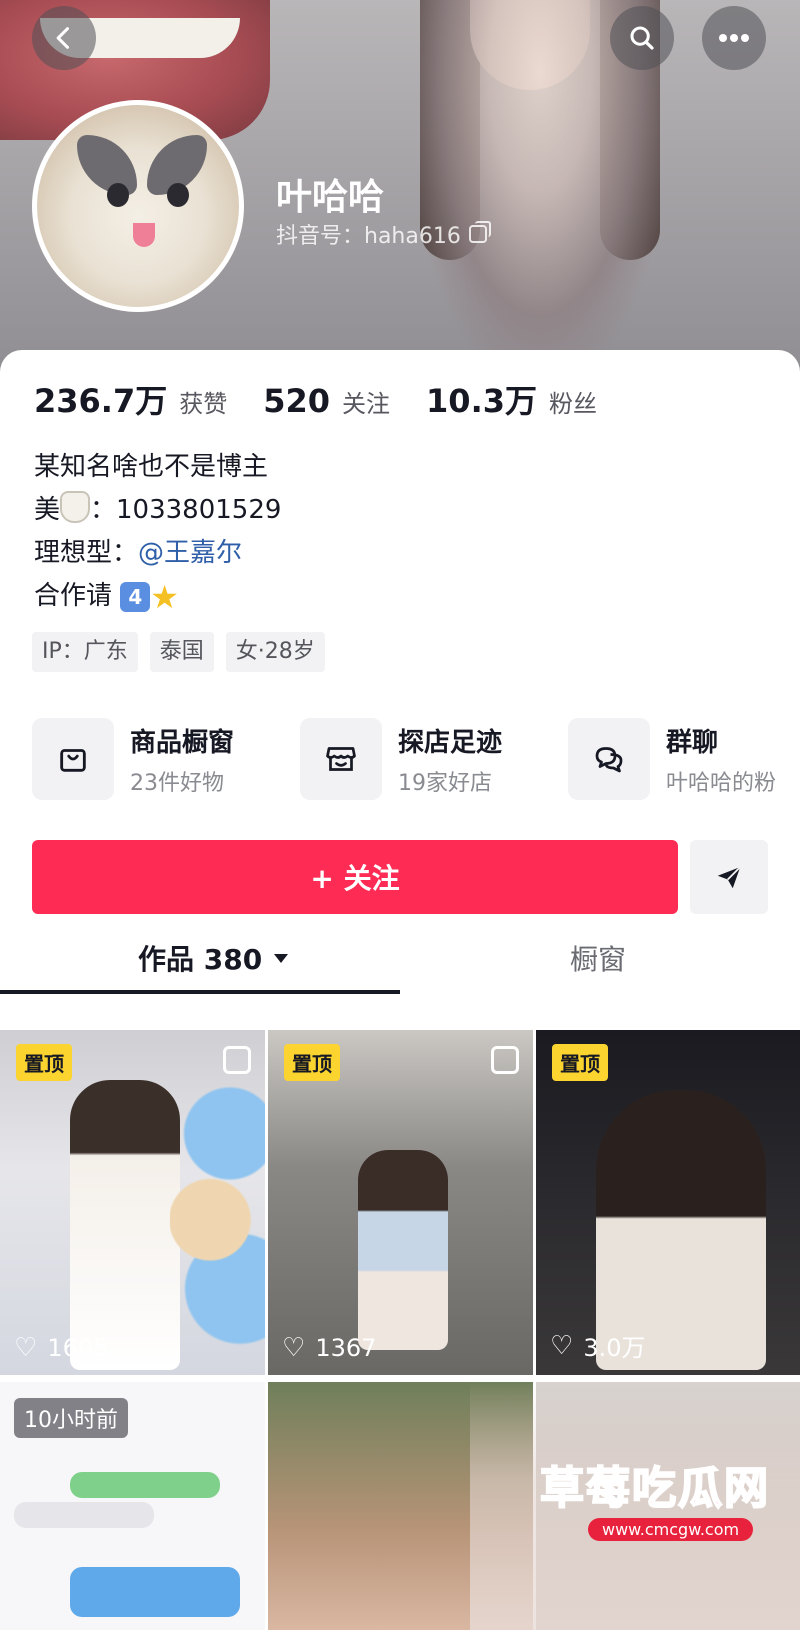 The image size is (800, 1630). Describe the element at coordinates (133, 759) in the screenshot. I see `service-showcase: 商品橱窗 23件好物` at that location.